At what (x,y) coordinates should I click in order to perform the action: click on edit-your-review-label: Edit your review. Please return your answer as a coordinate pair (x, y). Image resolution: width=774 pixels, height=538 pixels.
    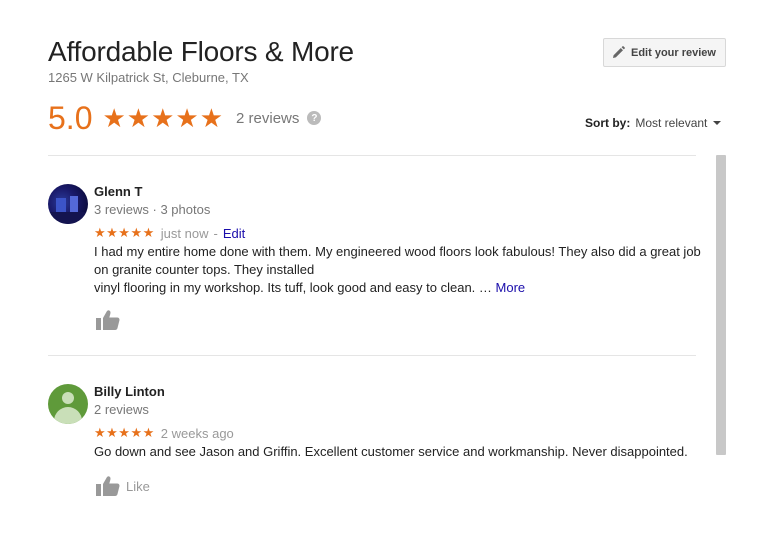
    Looking at the image, I should click on (673, 52).